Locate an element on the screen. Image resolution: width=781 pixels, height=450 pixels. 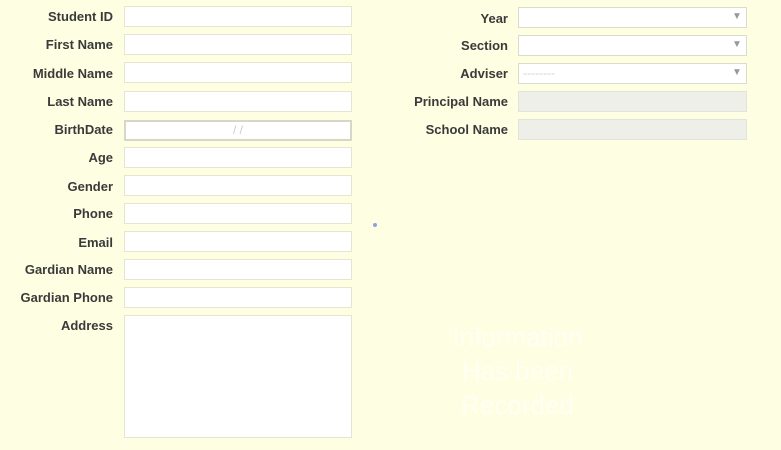
section-dropdown: ▼ is located at coordinates (632, 45).